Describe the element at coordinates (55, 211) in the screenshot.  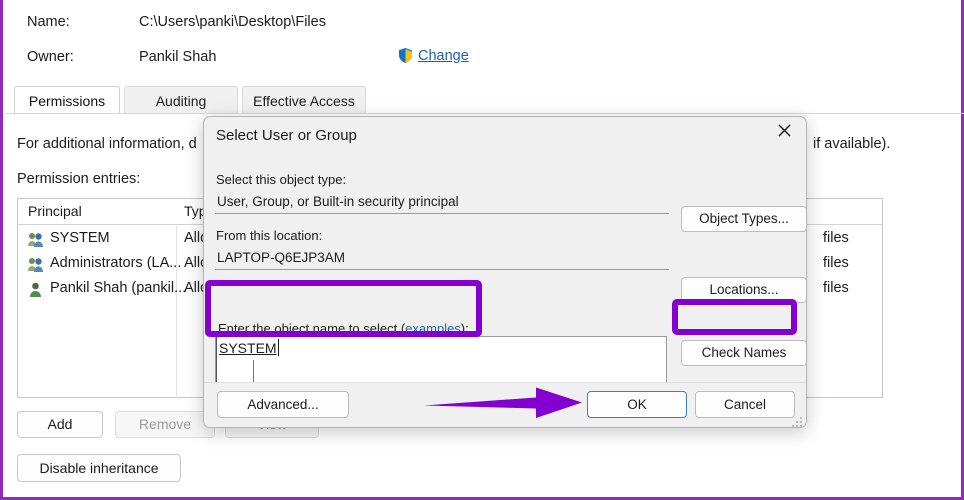
I see `column-header-principal: Principal` at that location.